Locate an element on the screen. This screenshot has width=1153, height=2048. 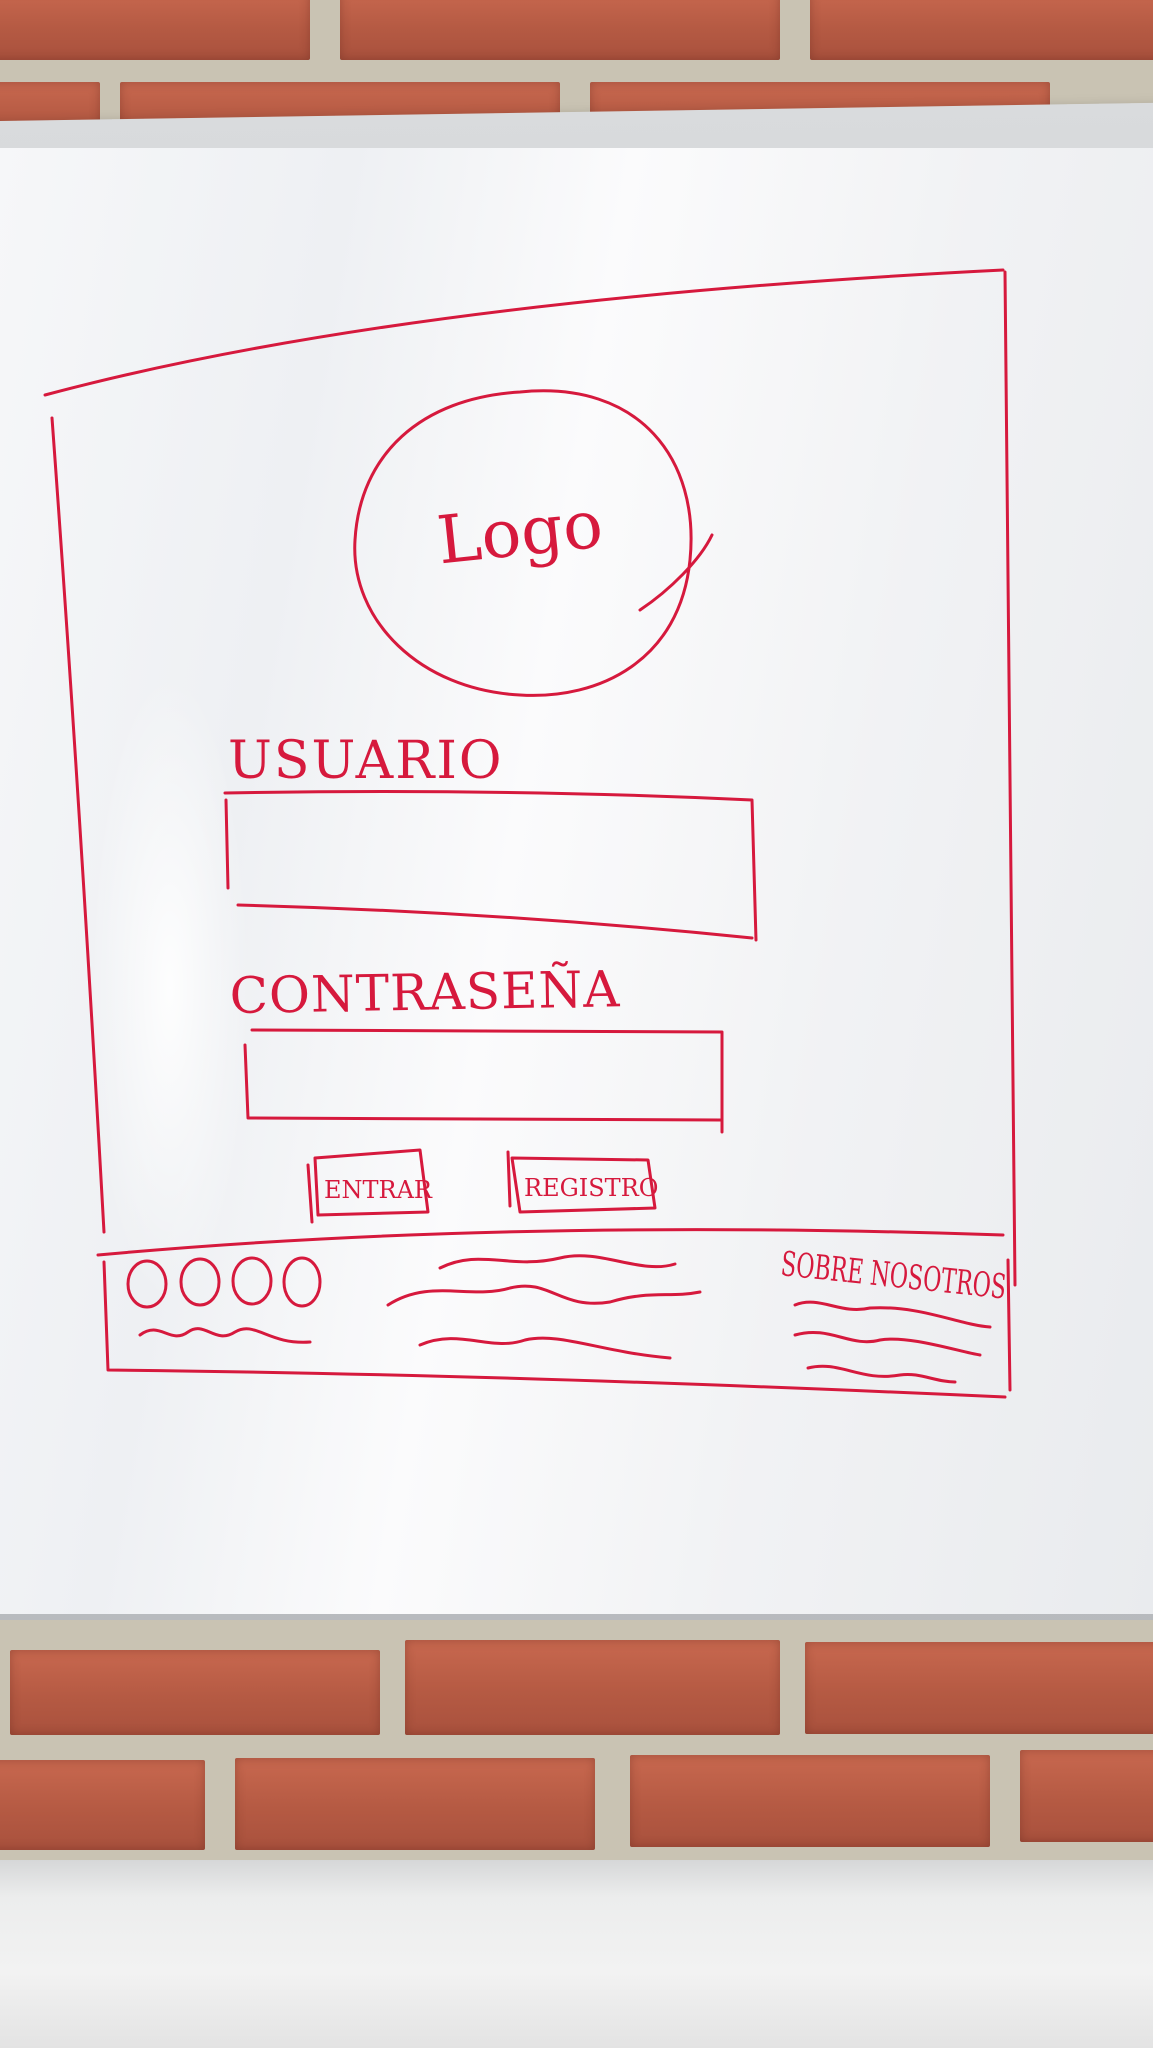
logo-text: Logo is located at coordinates (520, 533).